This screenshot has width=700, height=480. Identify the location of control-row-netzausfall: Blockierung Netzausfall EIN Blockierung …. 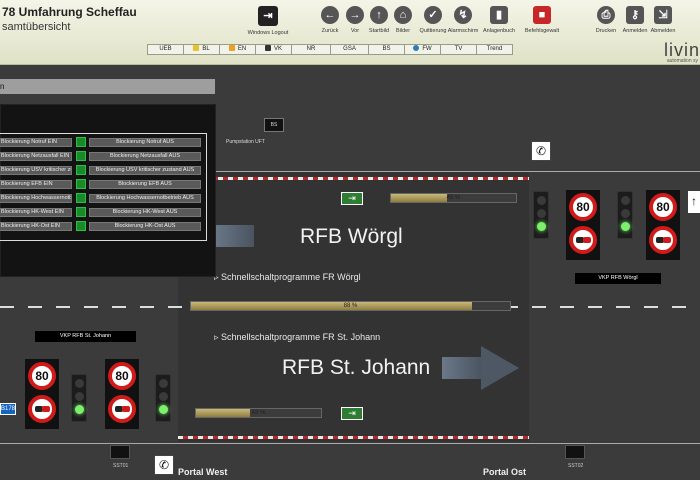
(103, 156).